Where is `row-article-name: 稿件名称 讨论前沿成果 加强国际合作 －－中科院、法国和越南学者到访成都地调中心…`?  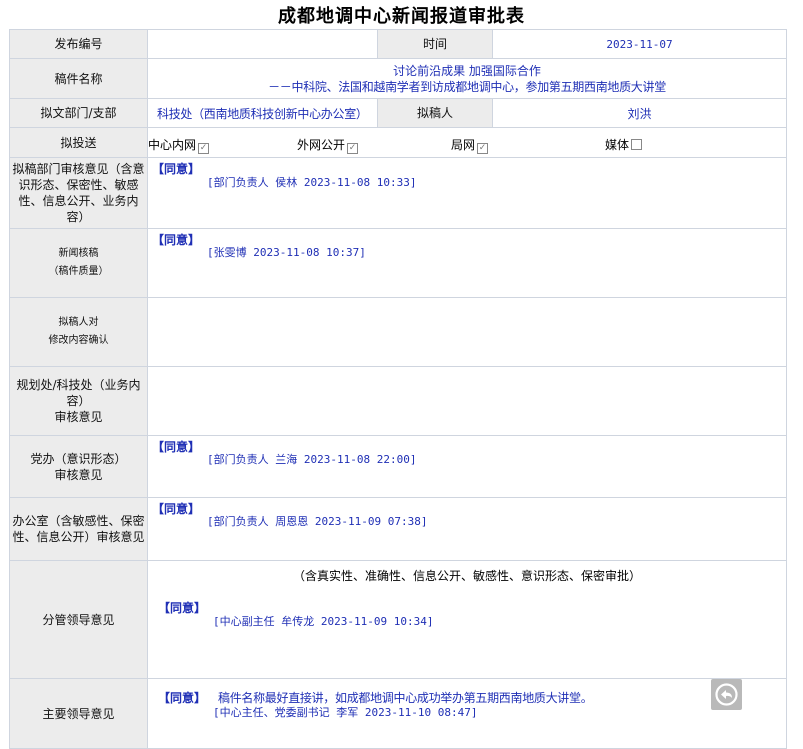
row-article-name: 稿件名称 讨论前沿成果 加强国际合作 －－中科院、法国和越南学者到访成都地调中心… is located at coordinates (398, 78).